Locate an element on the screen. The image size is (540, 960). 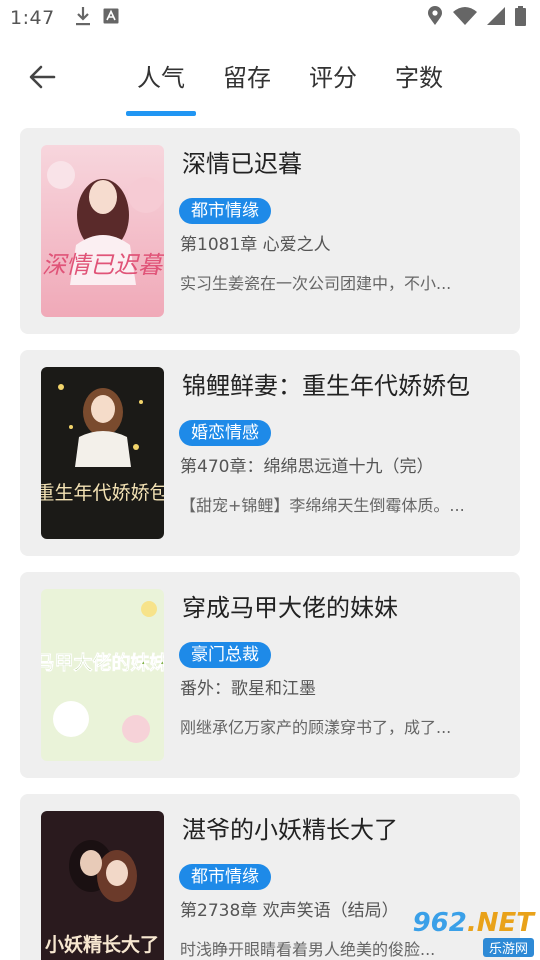
book-cover: 深情已迟暮 is located at coordinates (102, 231).